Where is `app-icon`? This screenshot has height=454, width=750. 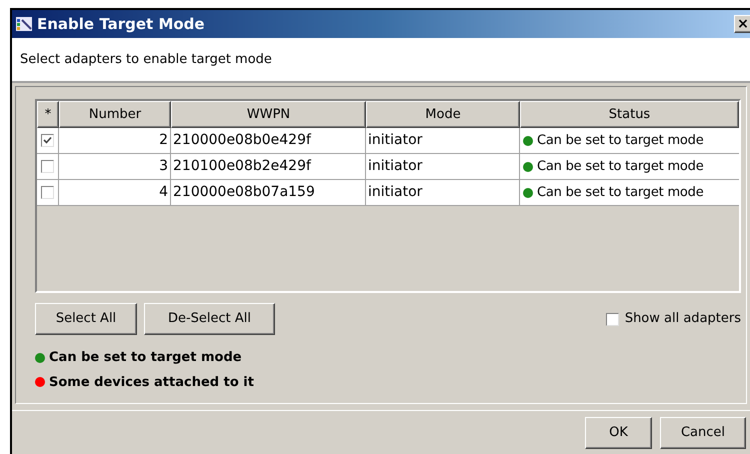
app-icon is located at coordinates (24, 24).